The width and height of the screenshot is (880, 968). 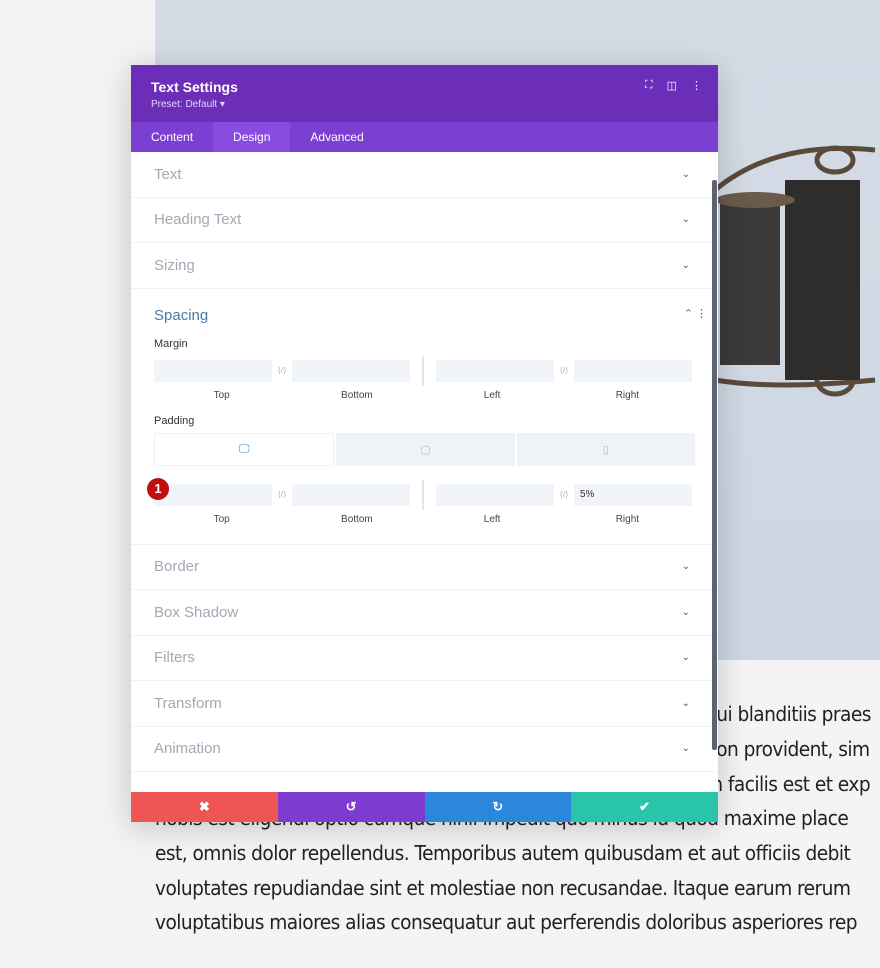 I want to click on redo-icon: ↻, so click(x=498, y=806).